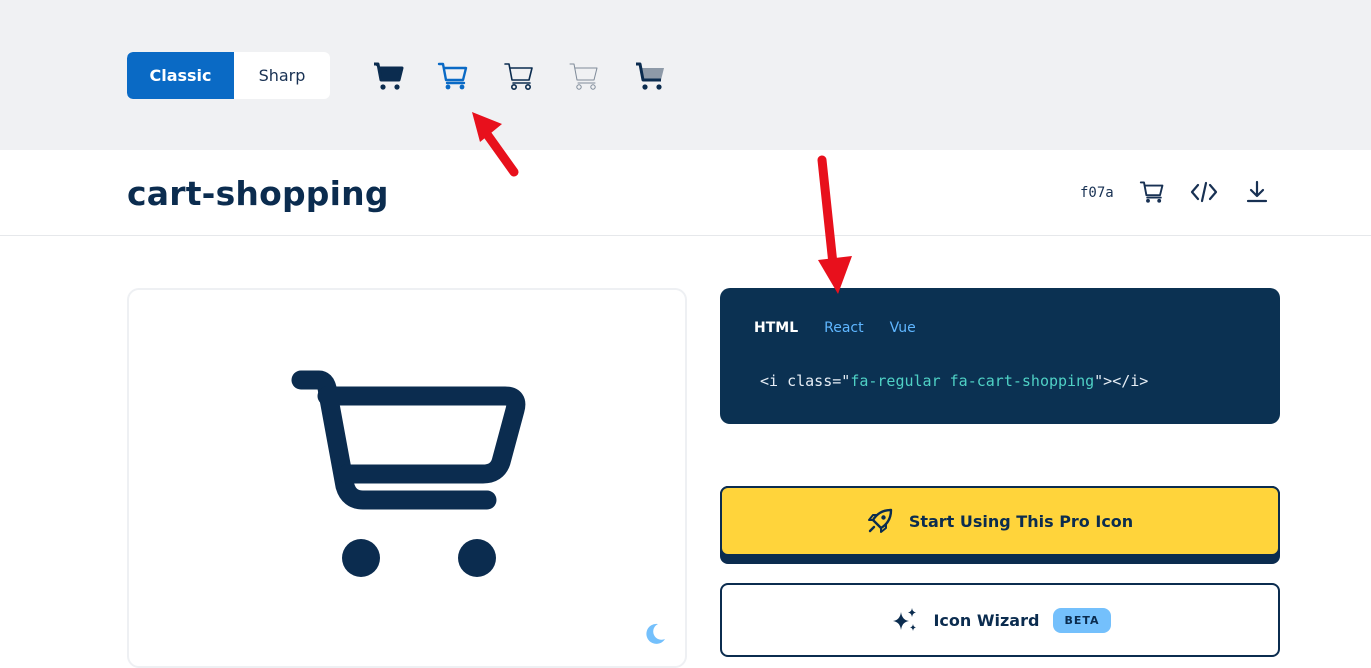 The height and width of the screenshot is (668, 1371). What do you see at coordinates (685, 193) in the screenshot?
I see `icon-header: cart-shopping f07a` at bounding box center [685, 193].